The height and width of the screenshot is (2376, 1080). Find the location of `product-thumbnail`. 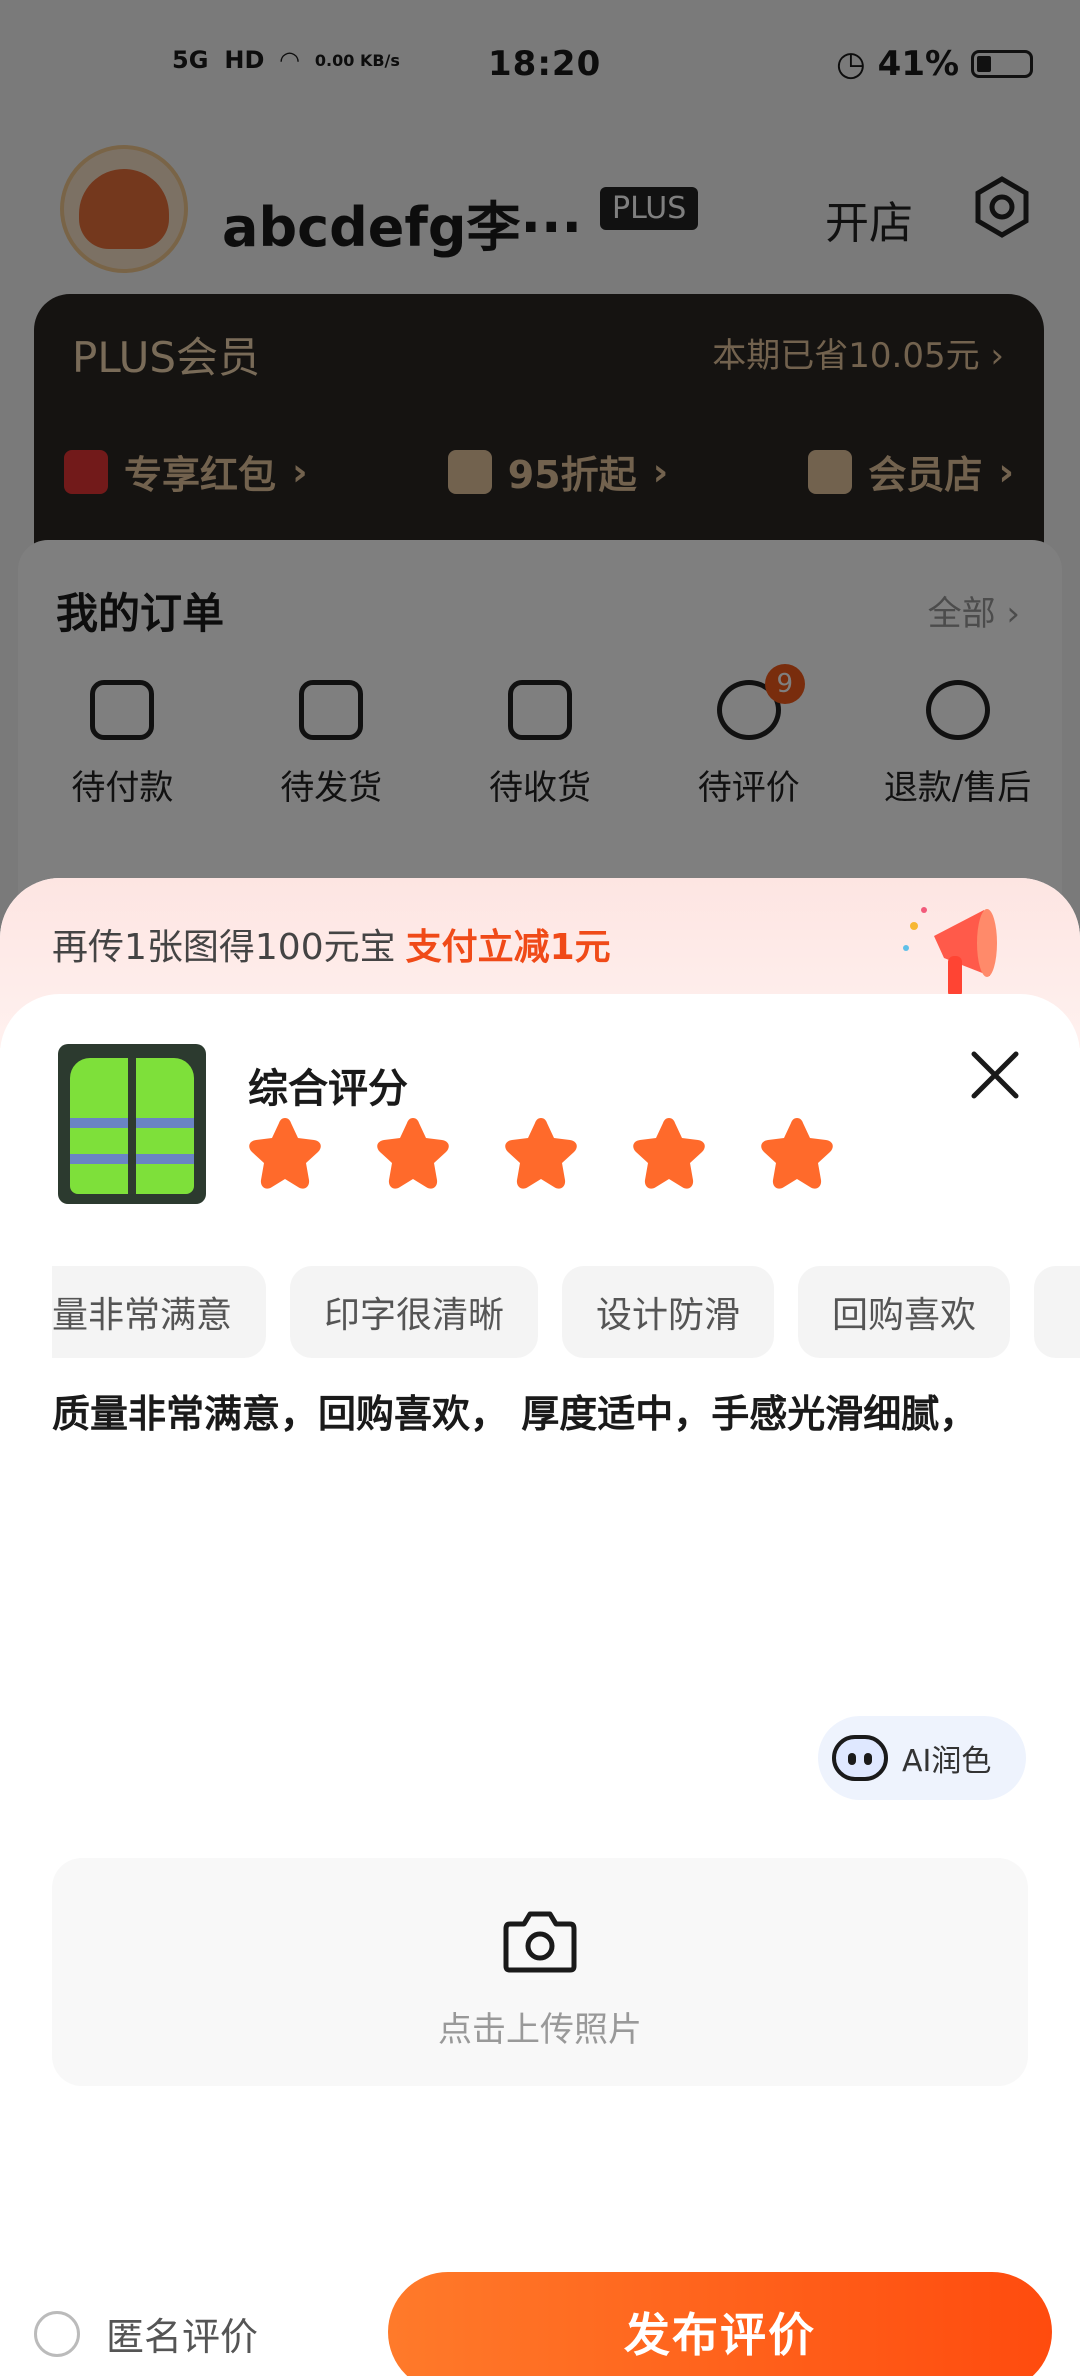

product-thumbnail is located at coordinates (132, 1124).